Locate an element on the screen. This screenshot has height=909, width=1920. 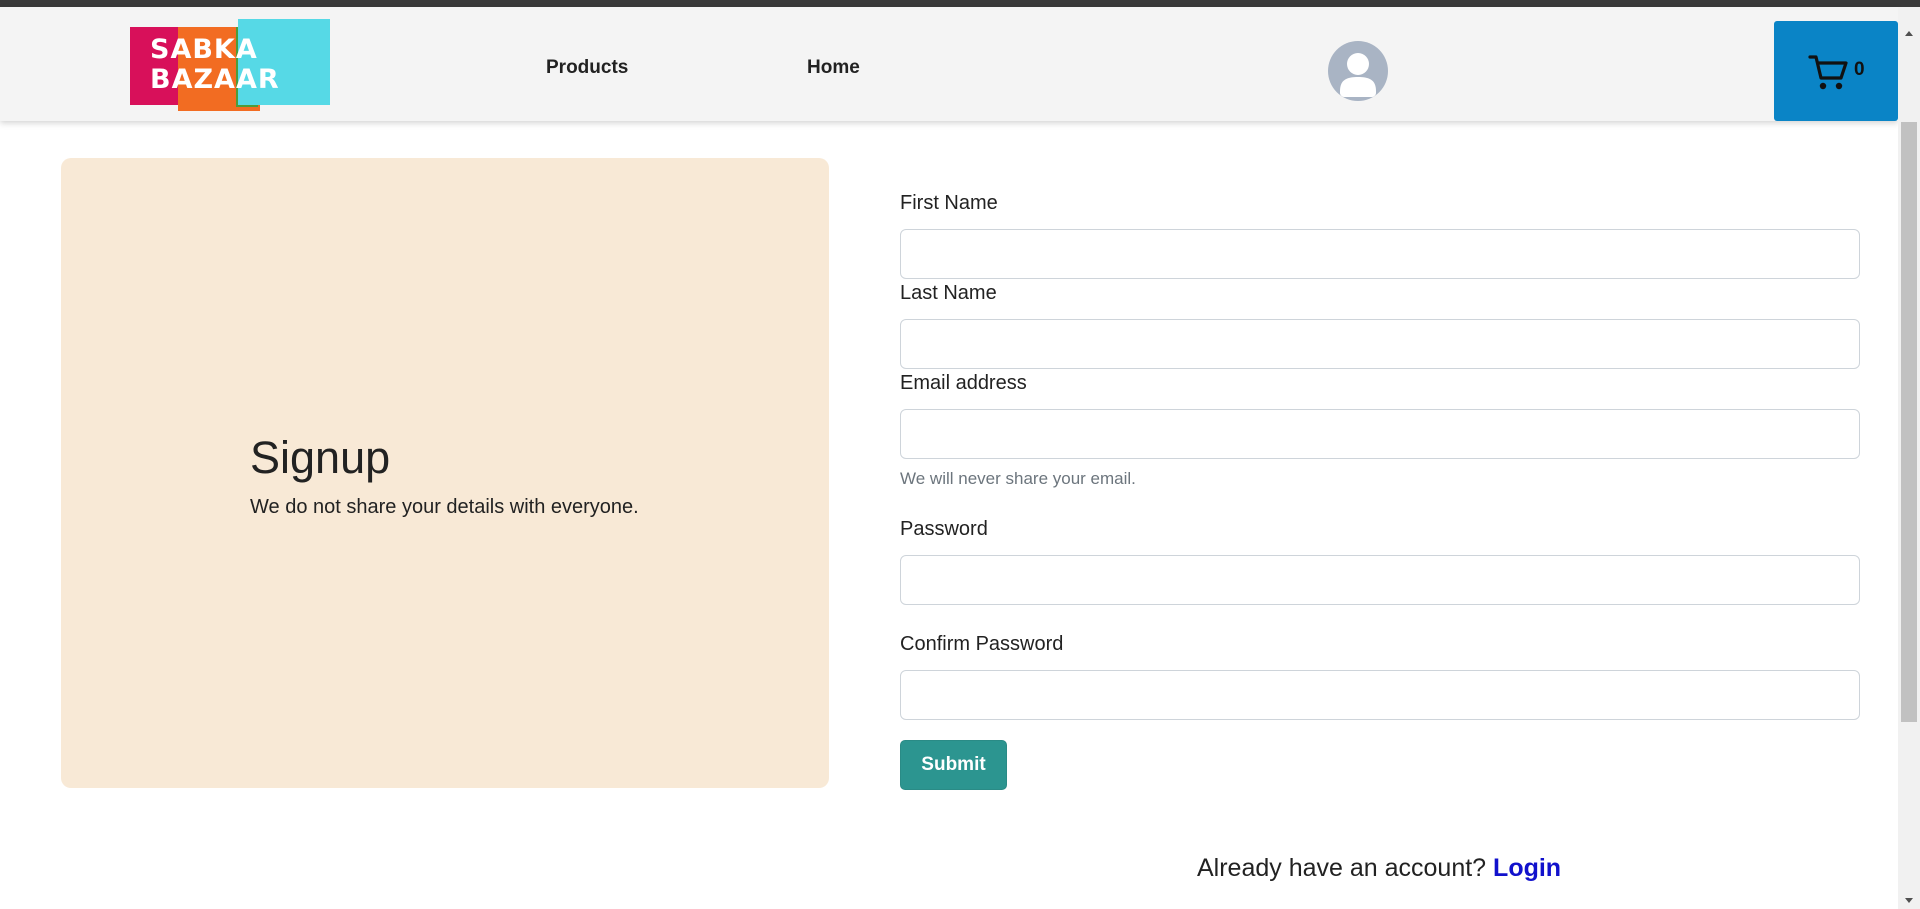
navbar: SABKA BAZAAR Products Home 0 is located at coordinates (949, 64).